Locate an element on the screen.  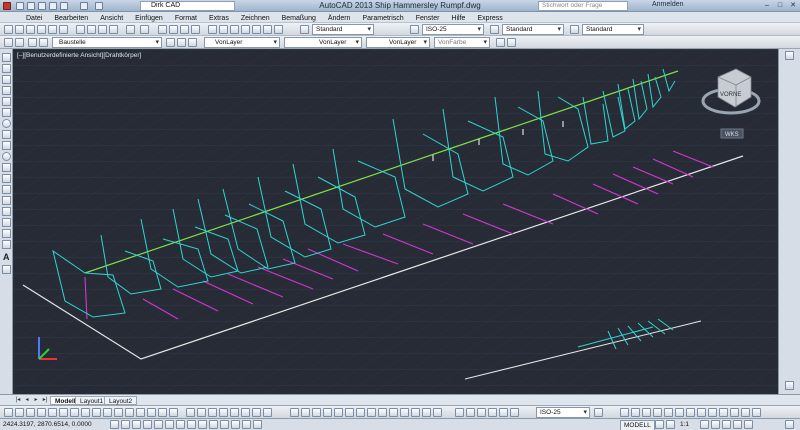
dim-center-icon is located at coordinates (404, 412).